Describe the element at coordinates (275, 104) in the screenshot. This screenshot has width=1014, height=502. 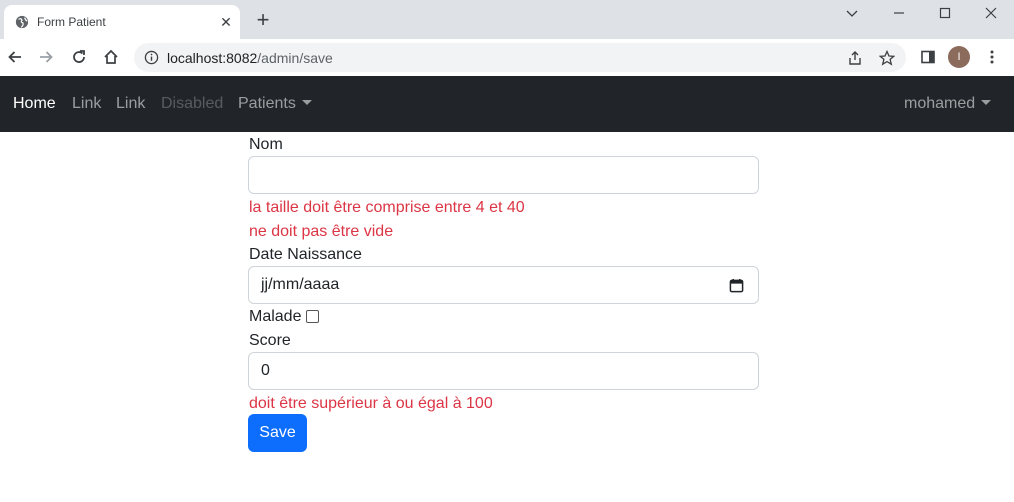
I see `nav-patients-dropdown: Patients` at that location.